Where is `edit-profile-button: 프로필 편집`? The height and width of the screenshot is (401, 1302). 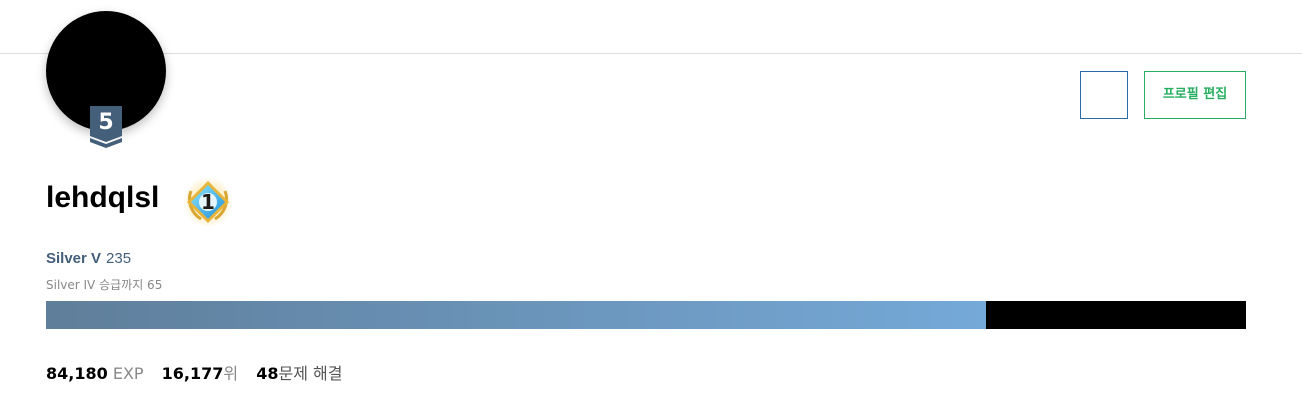
edit-profile-button: 프로필 편집 is located at coordinates (1195, 95).